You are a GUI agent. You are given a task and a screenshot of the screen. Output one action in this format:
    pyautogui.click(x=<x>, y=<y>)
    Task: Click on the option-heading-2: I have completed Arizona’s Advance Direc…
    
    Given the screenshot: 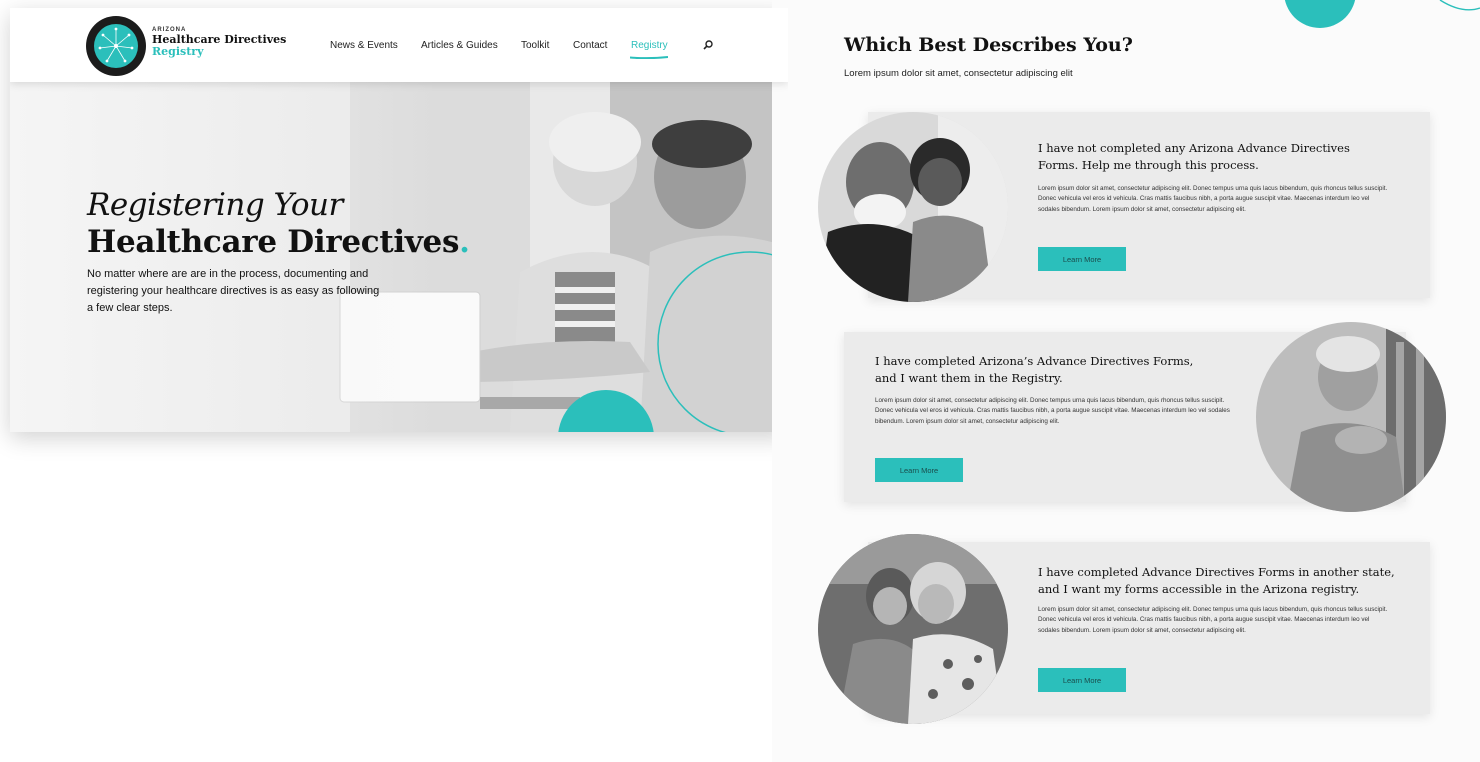 What is the action you would take?
    pyautogui.click(x=1034, y=369)
    